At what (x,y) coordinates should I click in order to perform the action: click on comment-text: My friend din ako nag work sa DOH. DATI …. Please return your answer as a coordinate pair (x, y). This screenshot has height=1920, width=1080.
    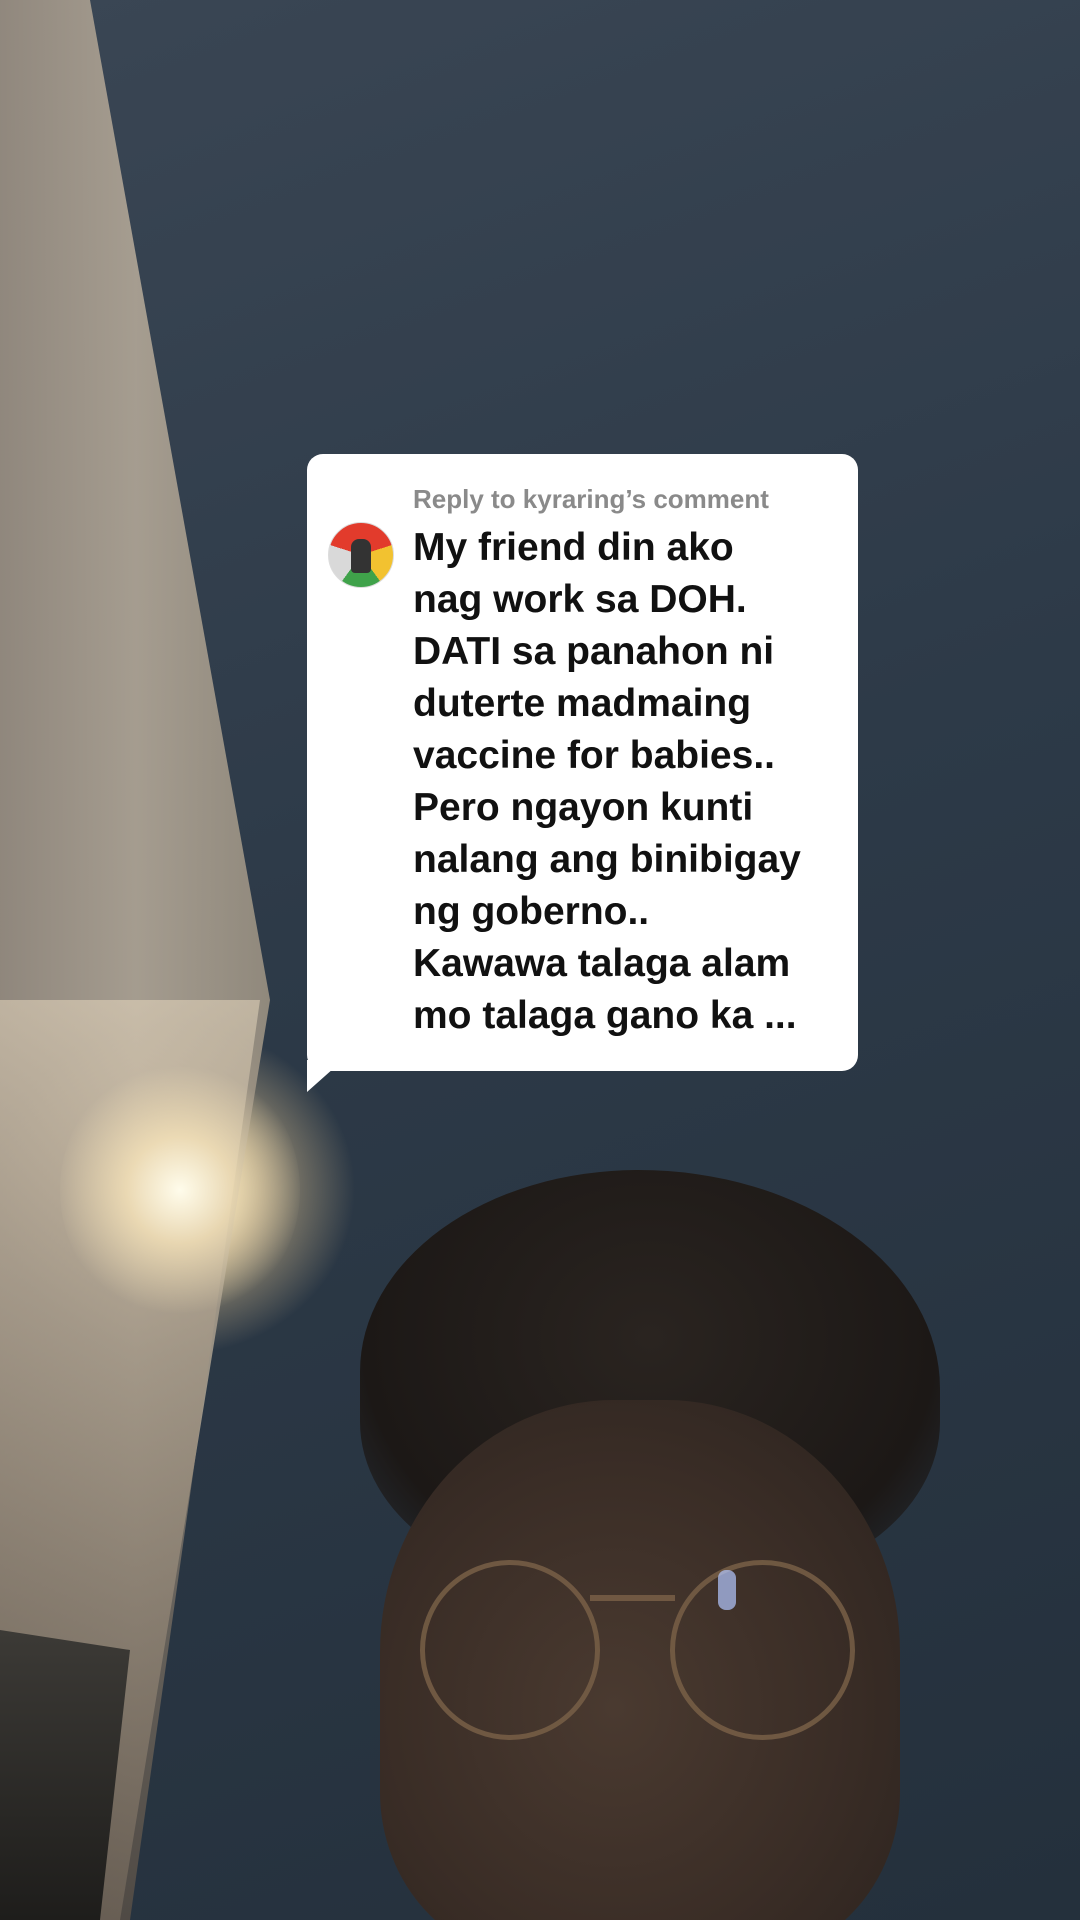
    Looking at the image, I should click on (628, 782).